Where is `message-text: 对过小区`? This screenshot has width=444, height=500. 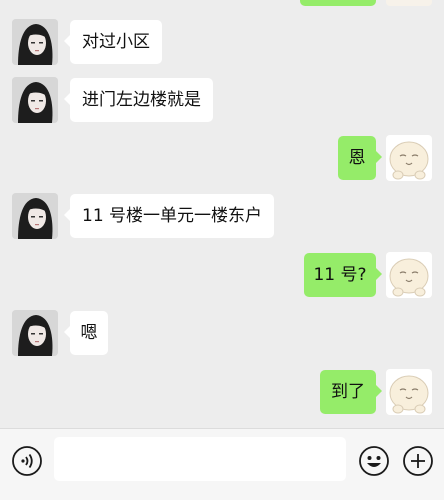 message-text: 对过小区 is located at coordinates (116, 42).